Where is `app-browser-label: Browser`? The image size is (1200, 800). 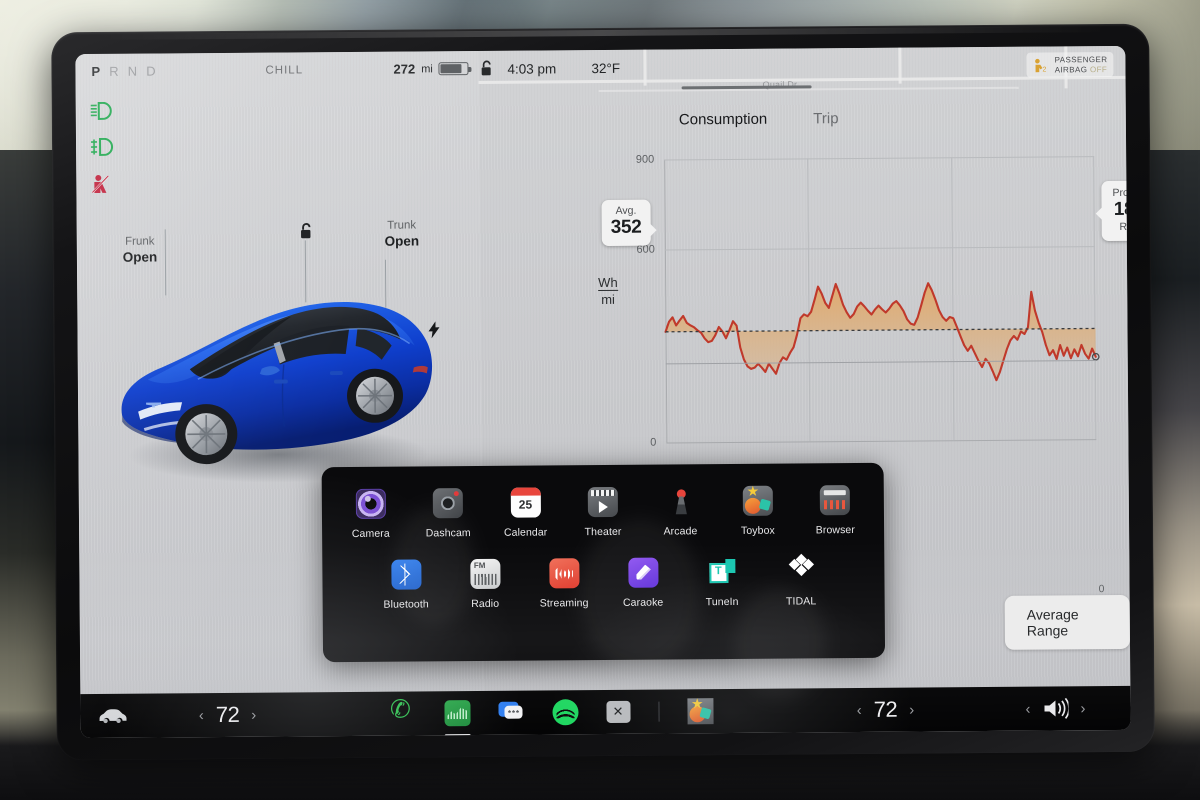
app-browser-label: Browser is located at coordinates (835, 530).